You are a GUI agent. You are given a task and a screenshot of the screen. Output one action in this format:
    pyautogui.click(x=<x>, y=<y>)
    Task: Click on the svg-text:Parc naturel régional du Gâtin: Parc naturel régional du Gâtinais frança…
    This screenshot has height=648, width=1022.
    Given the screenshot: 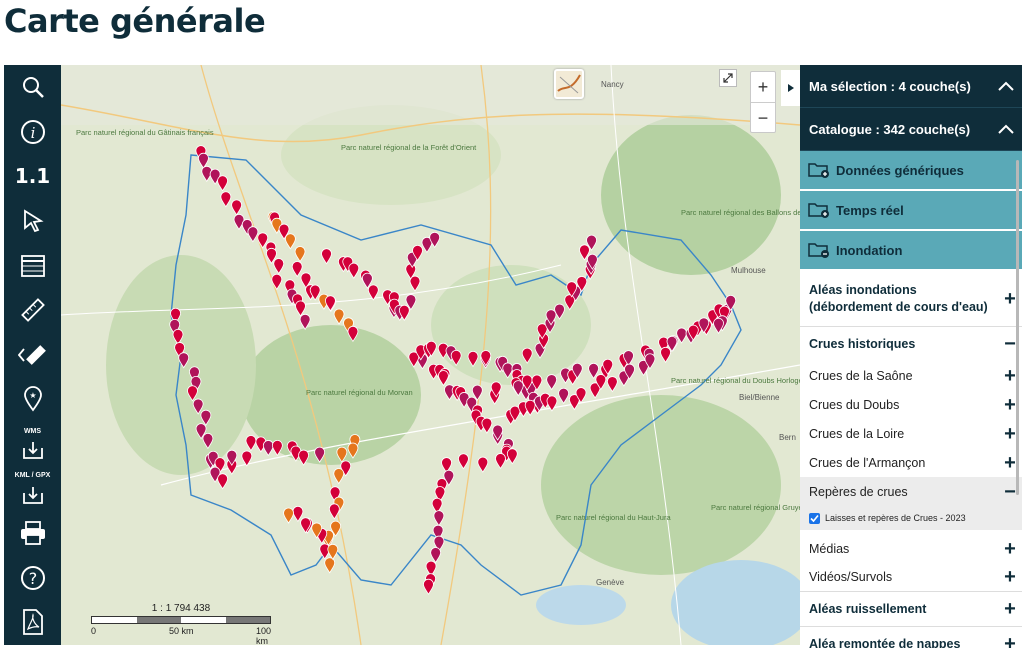 What is the action you would take?
    pyautogui.click(x=145, y=132)
    